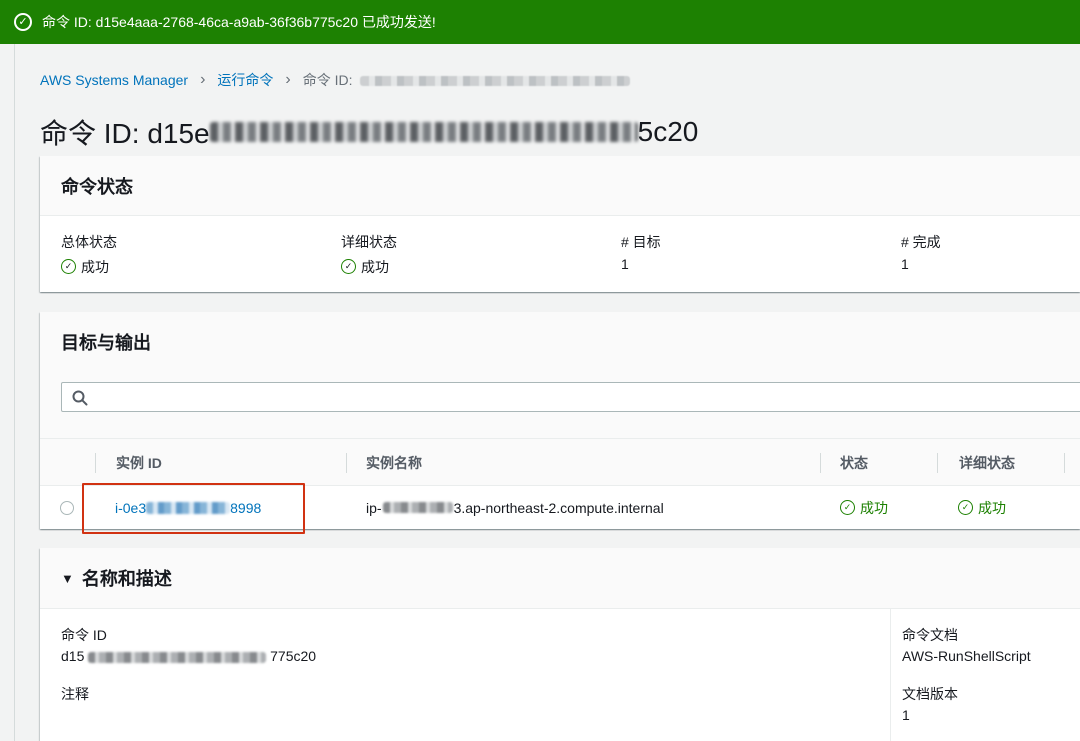 The width and height of the screenshot is (1080, 741). I want to click on column-status: 状态, so click(854, 463).